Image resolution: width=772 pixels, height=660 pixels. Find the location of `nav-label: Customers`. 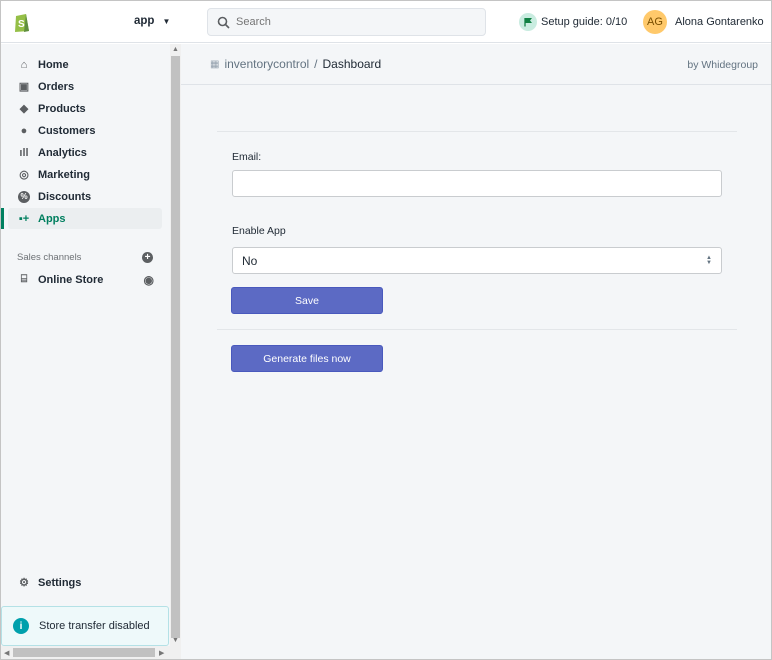

nav-label: Customers is located at coordinates (67, 130).